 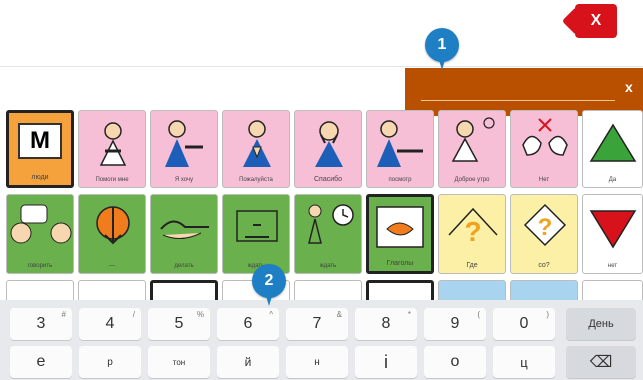 I want to click on cell-talk: говорить, so click(x=40, y=234).